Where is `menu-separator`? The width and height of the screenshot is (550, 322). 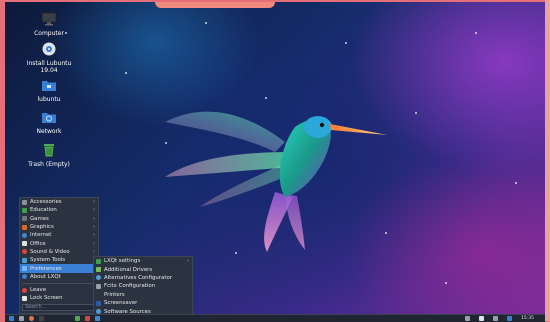
menu-separator is located at coordinates (59, 283).